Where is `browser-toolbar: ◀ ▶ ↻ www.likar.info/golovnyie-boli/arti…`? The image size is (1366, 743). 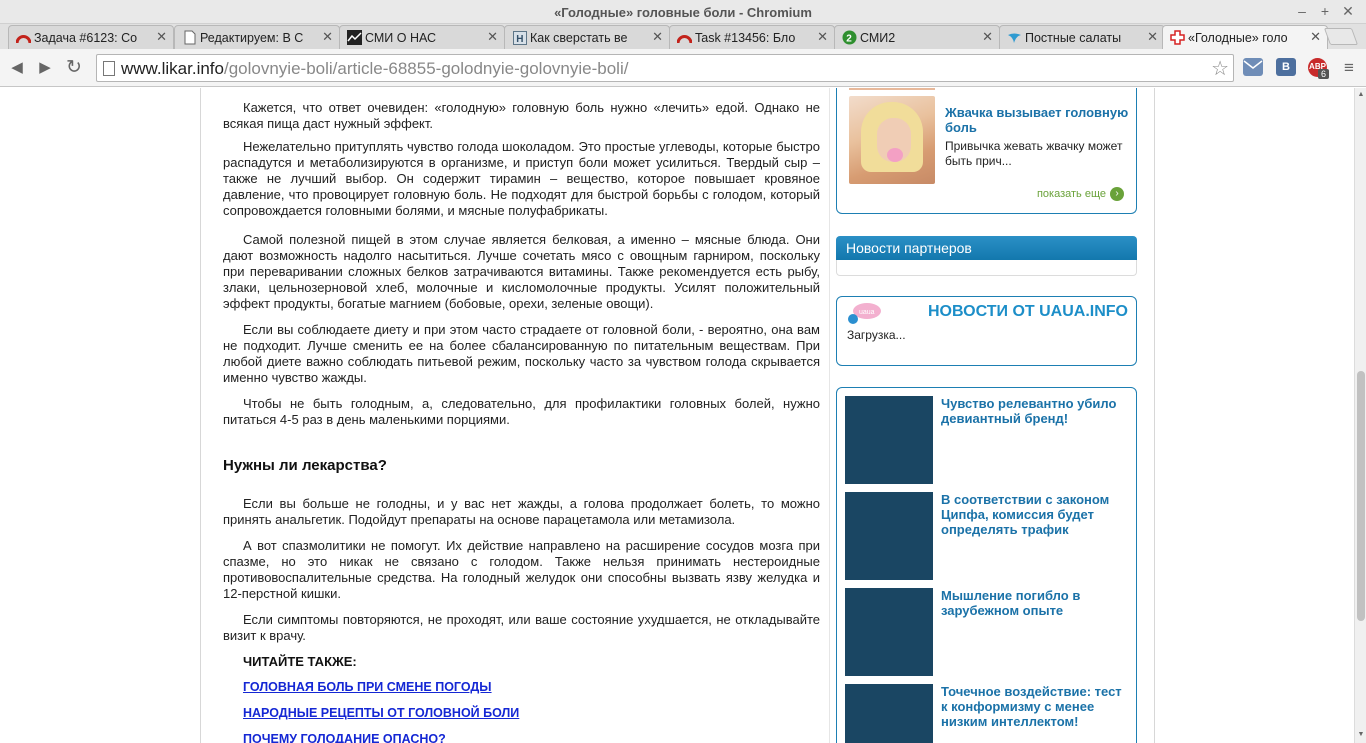
browser-toolbar: ◀ ▶ ↻ www.likar.info/golovnyie-boli/arti… is located at coordinates (683, 68).